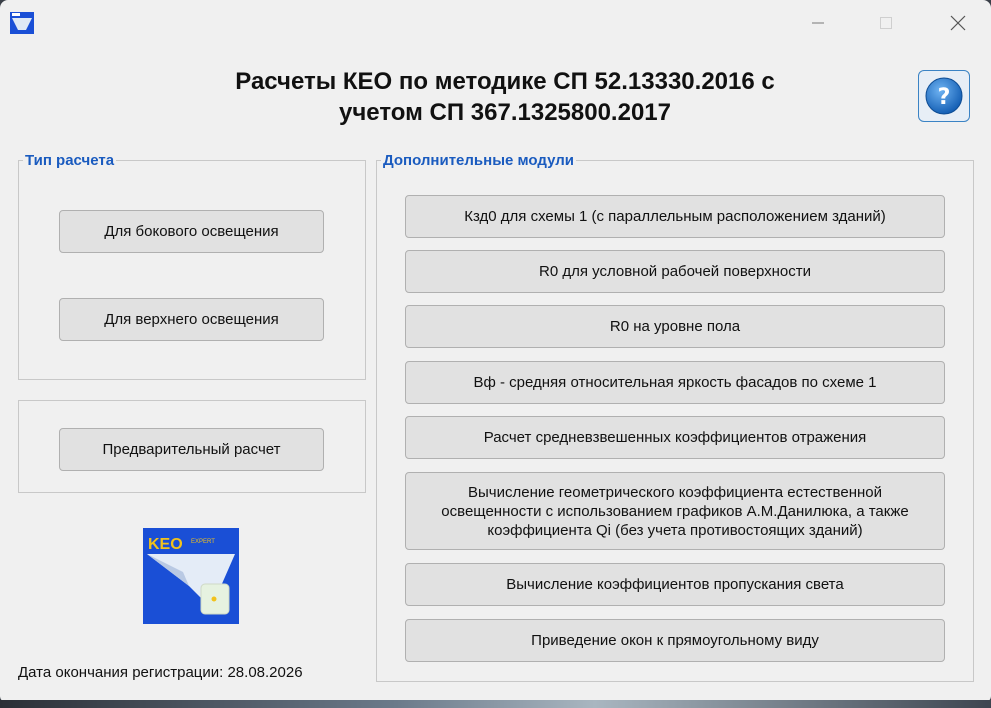 The height and width of the screenshot is (708, 991). What do you see at coordinates (191, 231) in the screenshot?
I see `side-light-button: Для бокового освещения` at bounding box center [191, 231].